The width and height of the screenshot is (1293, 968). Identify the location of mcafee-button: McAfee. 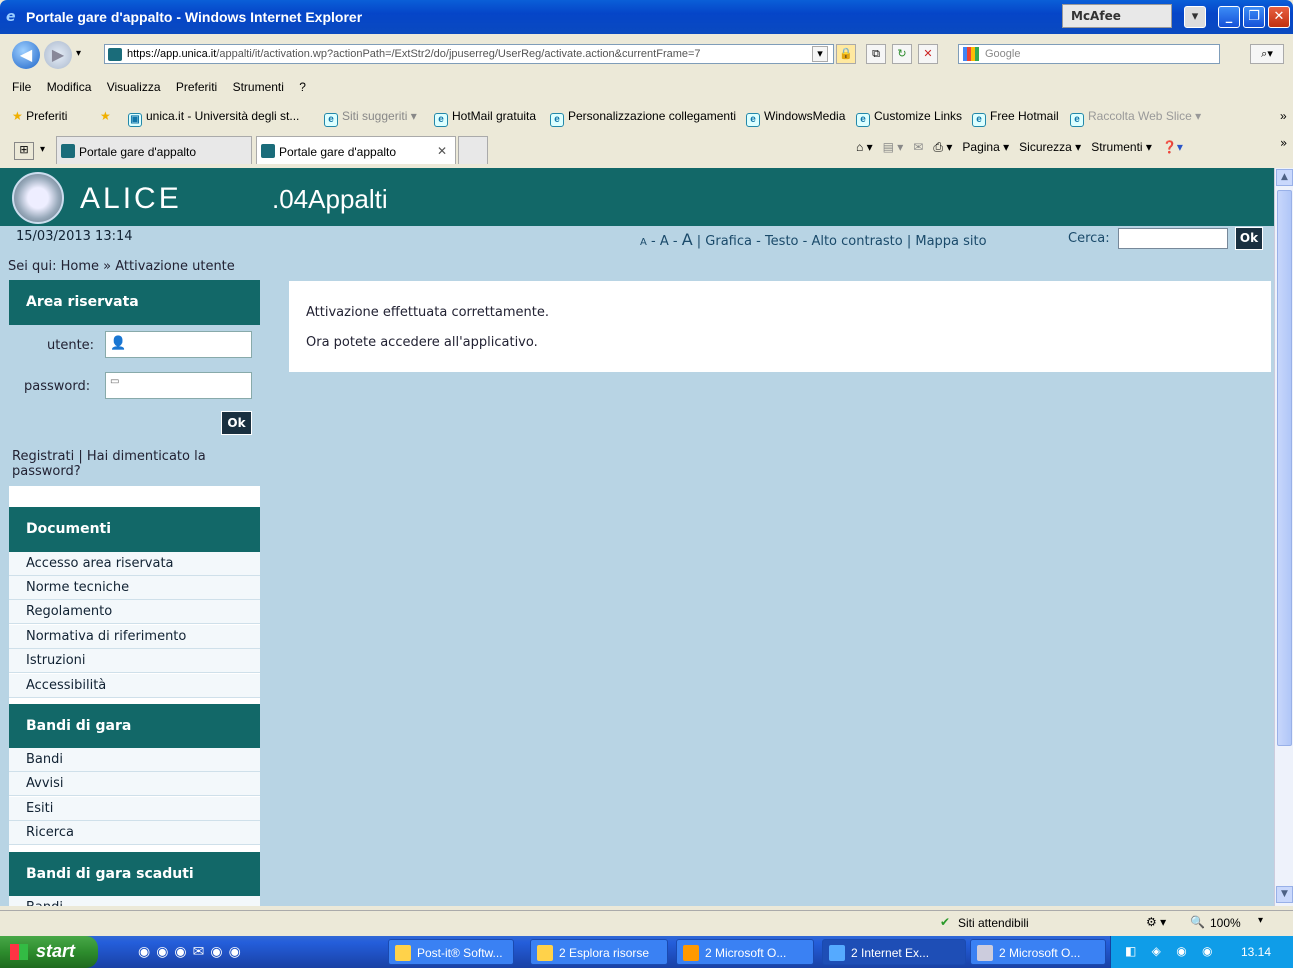
(1117, 16).